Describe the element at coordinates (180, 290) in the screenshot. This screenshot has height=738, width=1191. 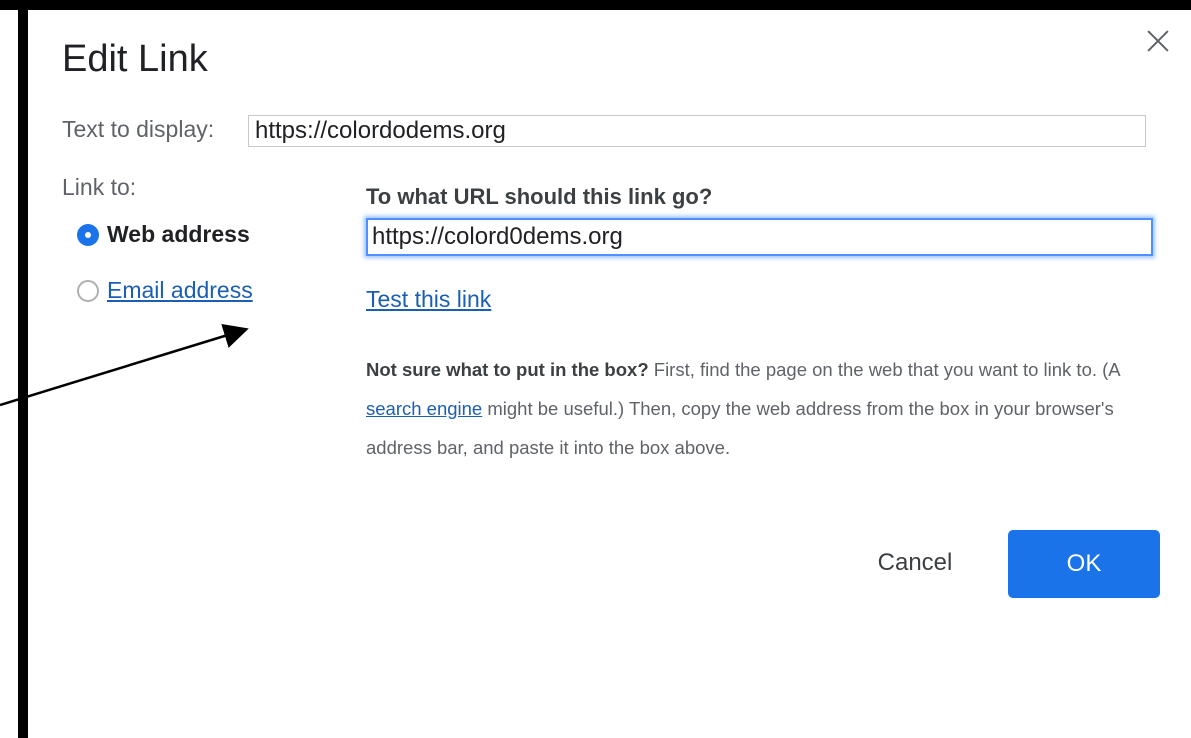
I see `email-address-link: Email address` at that location.